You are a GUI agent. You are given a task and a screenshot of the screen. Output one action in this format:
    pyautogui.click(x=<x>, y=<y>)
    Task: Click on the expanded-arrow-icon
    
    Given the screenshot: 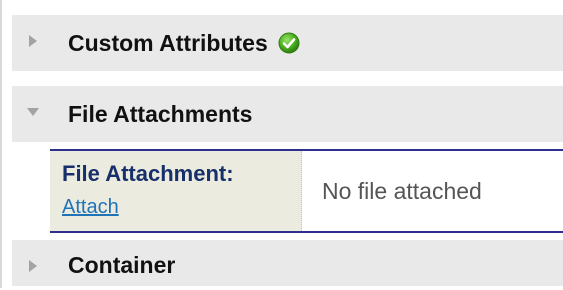 What is the action you would take?
    pyautogui.click(x=33, y=112)
    